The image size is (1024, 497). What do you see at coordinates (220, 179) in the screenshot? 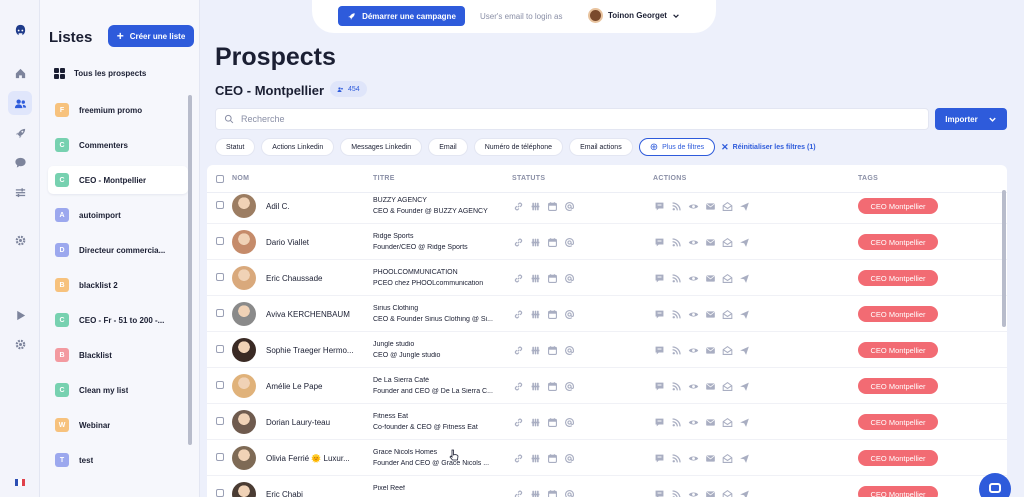
I see `select-all-checkbox` at bounding box center [220, 179].